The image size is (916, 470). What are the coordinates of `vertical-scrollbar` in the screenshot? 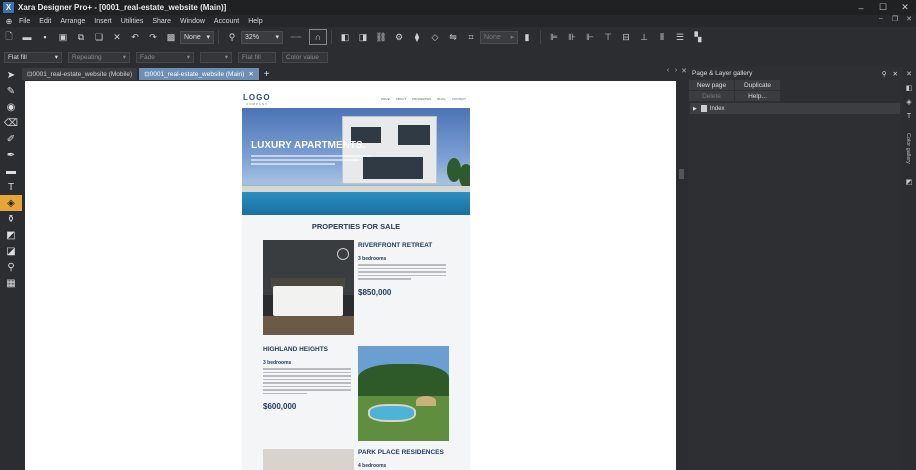 It's located at (682, 275).